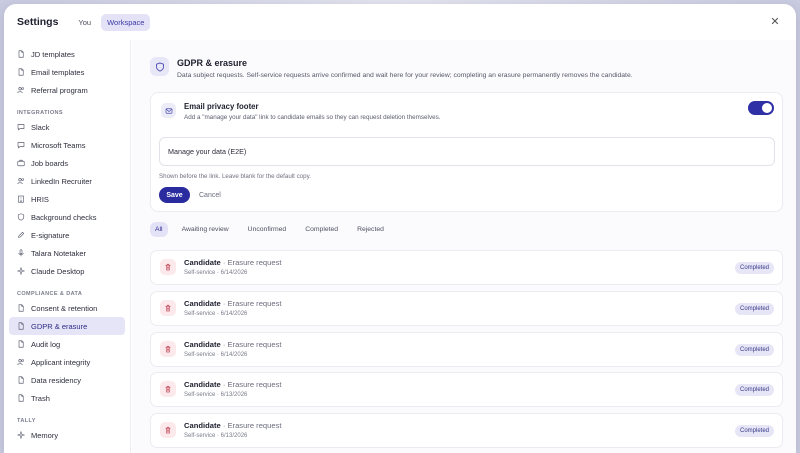  I want to click on modal-title: Settings, so click(38, 22).